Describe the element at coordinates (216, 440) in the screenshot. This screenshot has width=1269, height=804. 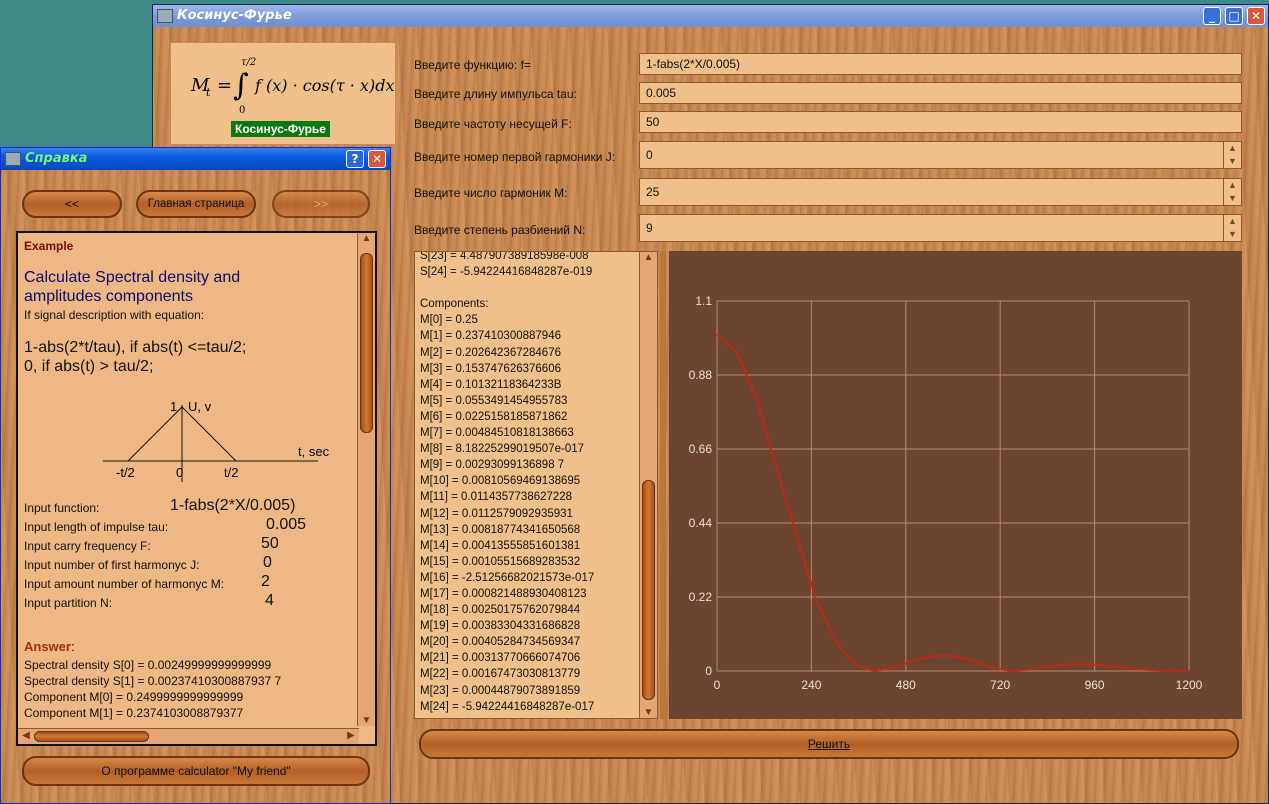
I see `impulse-graph: 1 U, v -t/2 0 t/2 t, sec` at that location.